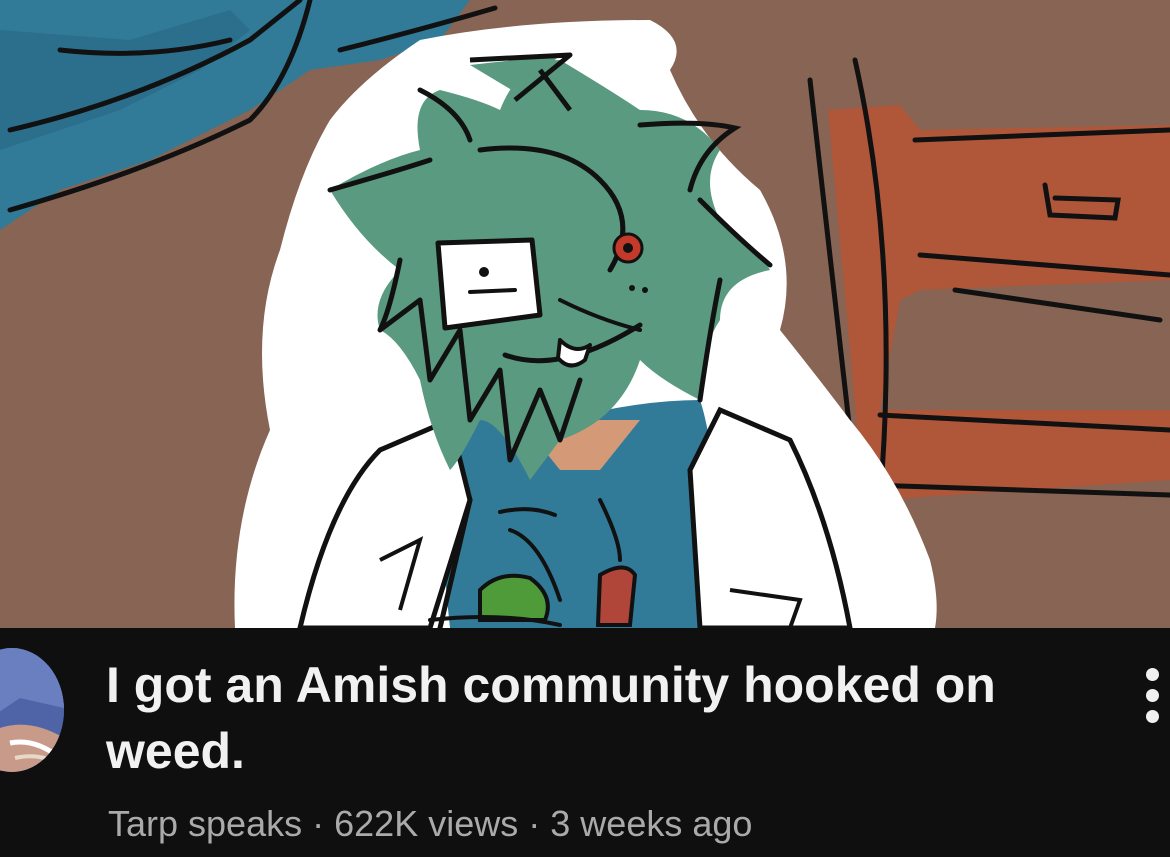  I want to click on video-metadata: Tarp speaks · 622K views · 3 weeks ago, so click(430, 824).